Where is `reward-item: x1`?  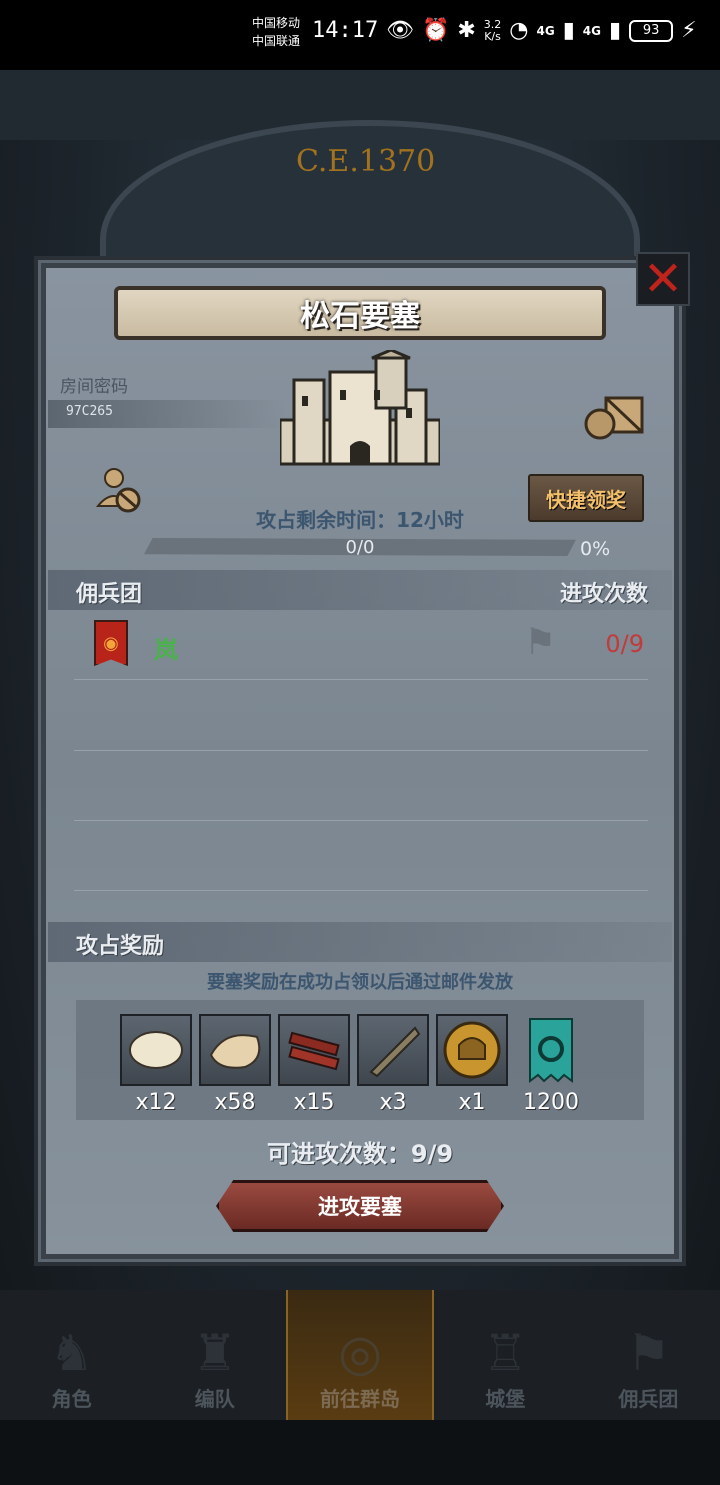
reward-item: x1 is located at coordinates (472, 1064).